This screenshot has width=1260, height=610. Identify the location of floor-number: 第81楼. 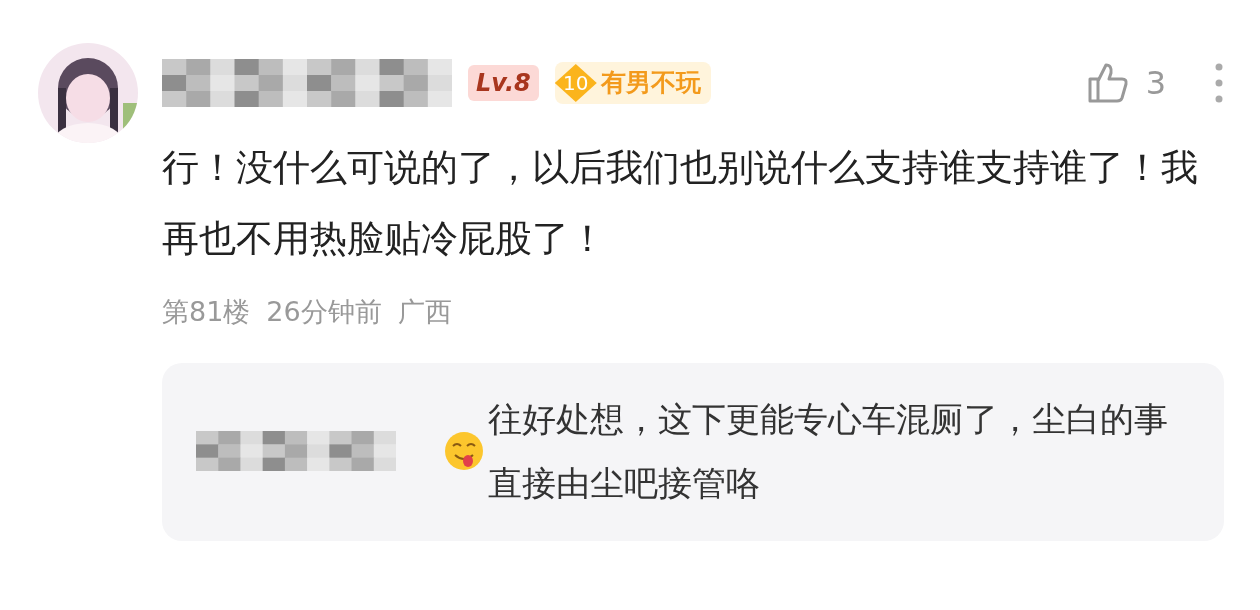
(206, 312).